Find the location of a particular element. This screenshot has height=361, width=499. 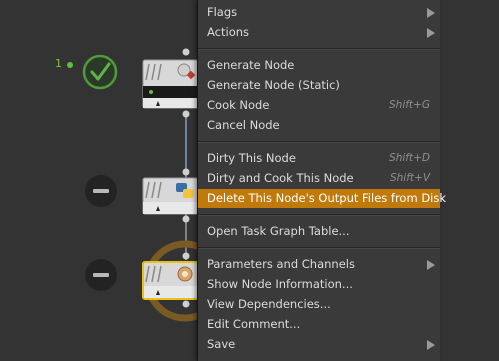

menu-item-parameters-and-channels: Parameters and Channels is located at coordinates (319, 264).